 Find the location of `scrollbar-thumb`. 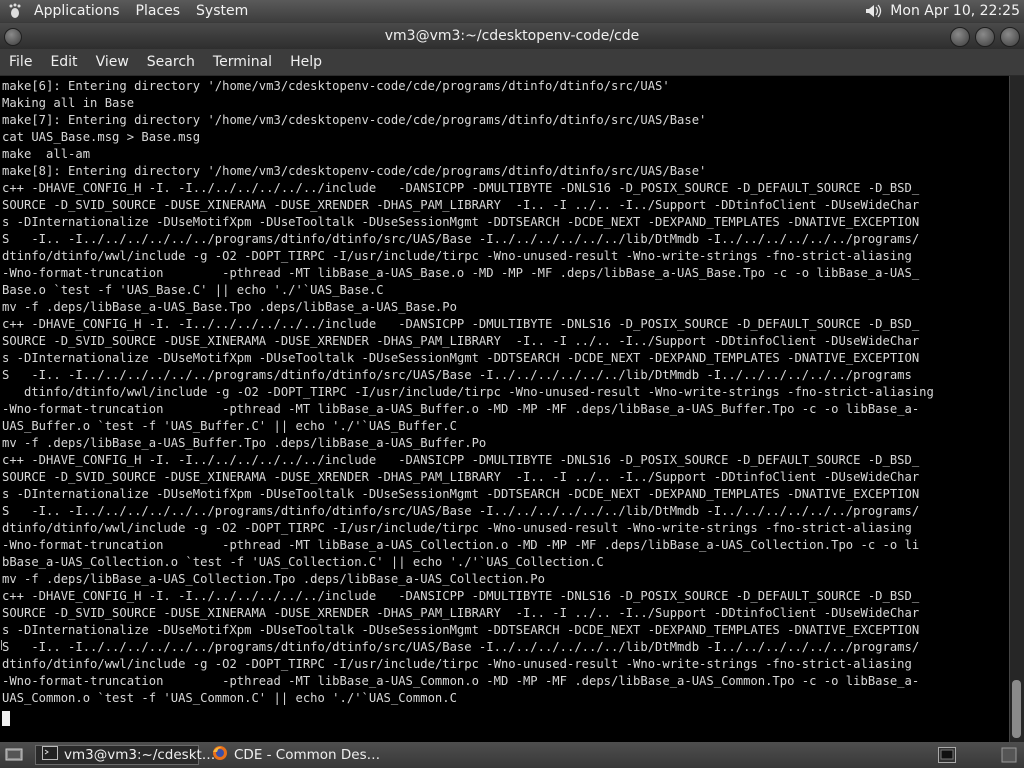

scrollbar-thumb is located at coordinates (1016, 709).